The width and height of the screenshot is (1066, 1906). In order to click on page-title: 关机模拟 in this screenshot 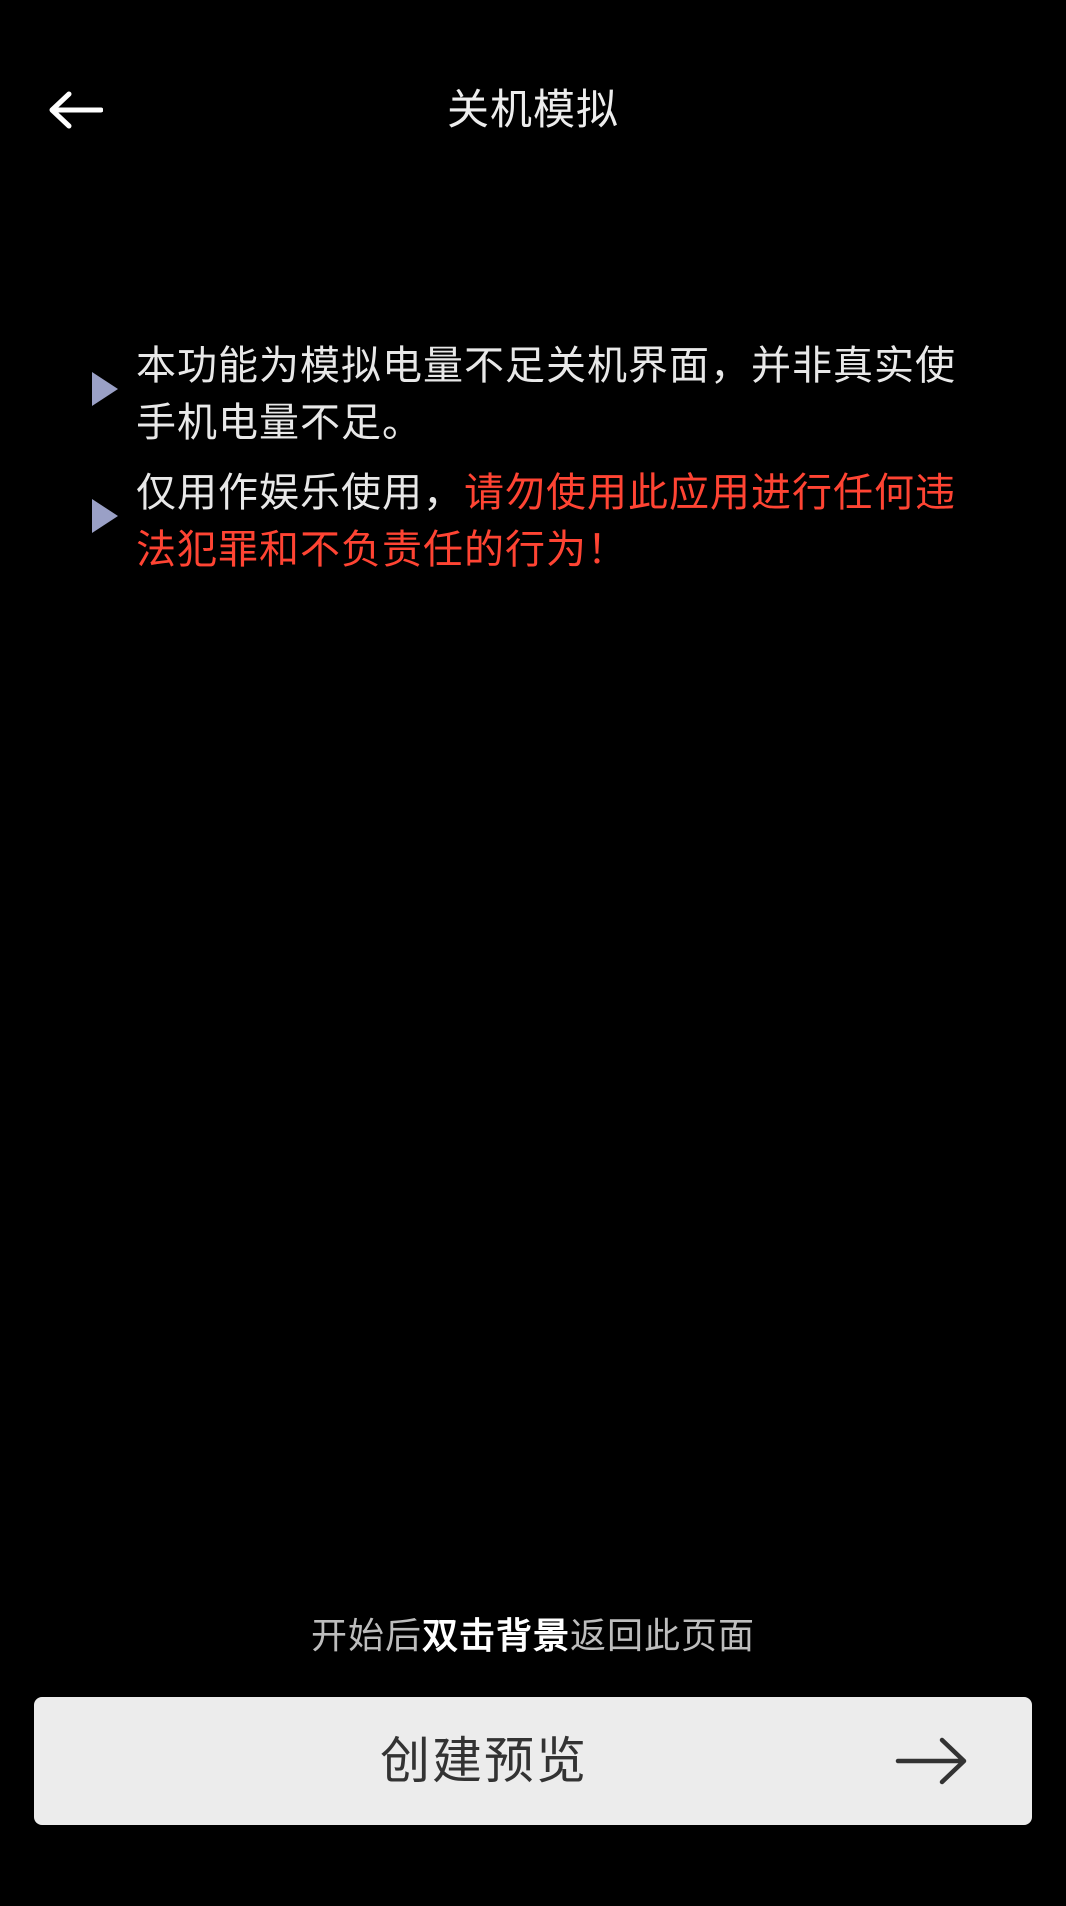, I will do `click(532, 109)`.